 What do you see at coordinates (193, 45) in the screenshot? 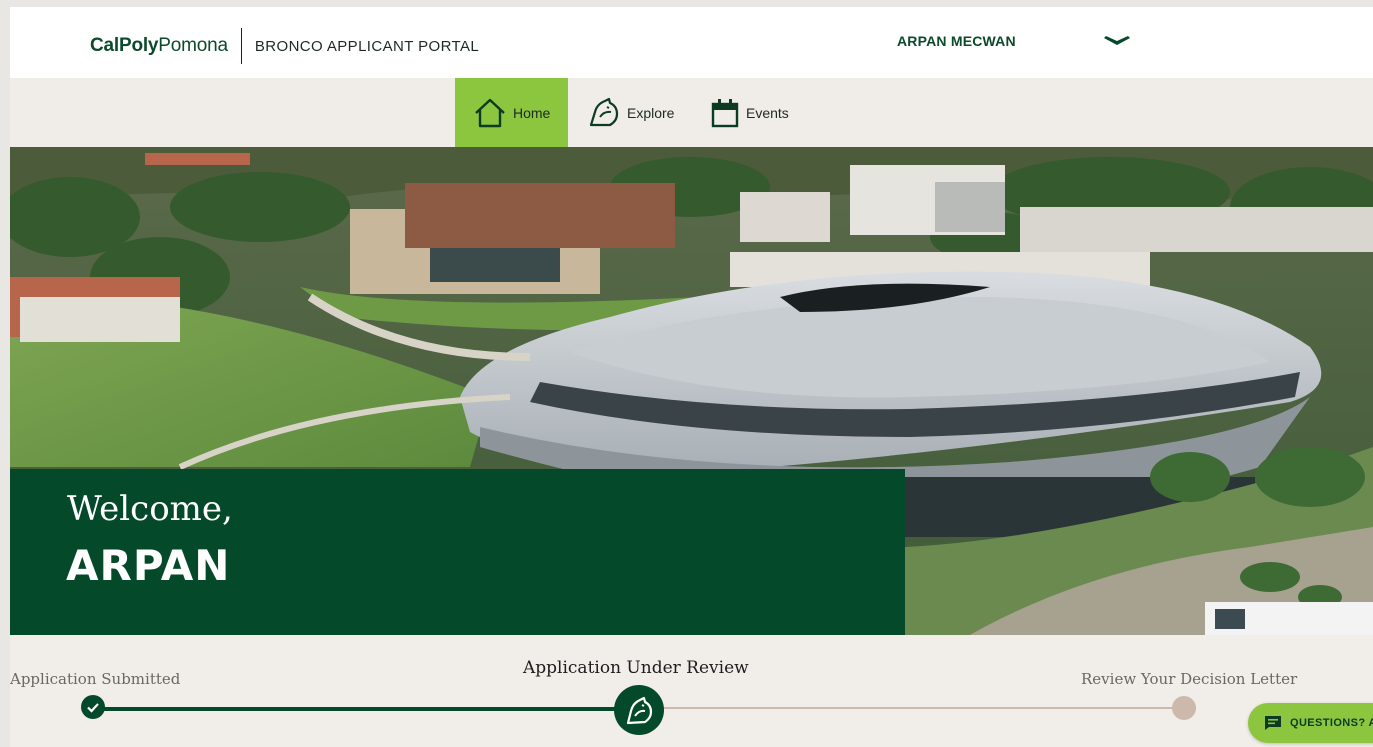
I see `logo-light-text: Pomona` at bounding box center [193, 45].